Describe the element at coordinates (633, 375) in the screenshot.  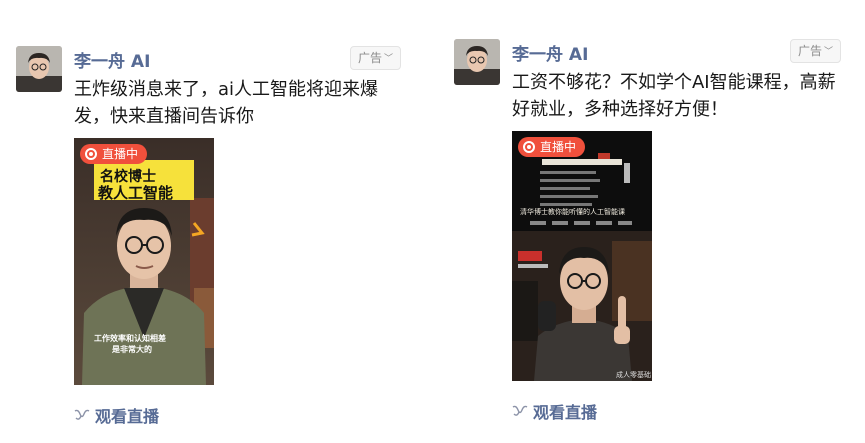
I see `video-watermark: 成人零基础` at that location.